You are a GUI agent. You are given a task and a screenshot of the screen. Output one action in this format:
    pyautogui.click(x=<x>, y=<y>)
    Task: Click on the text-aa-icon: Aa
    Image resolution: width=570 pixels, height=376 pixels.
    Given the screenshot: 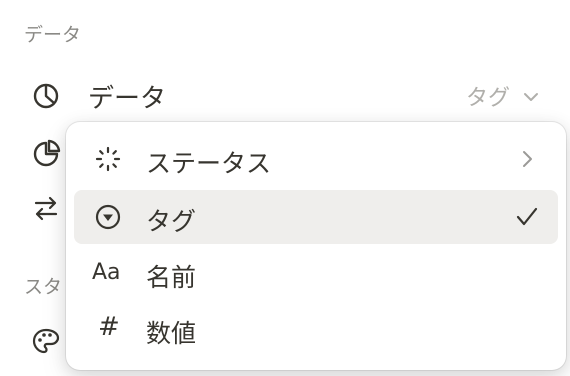 What is the action you would take?
    pyautogui.click(x=106, y=272)
    